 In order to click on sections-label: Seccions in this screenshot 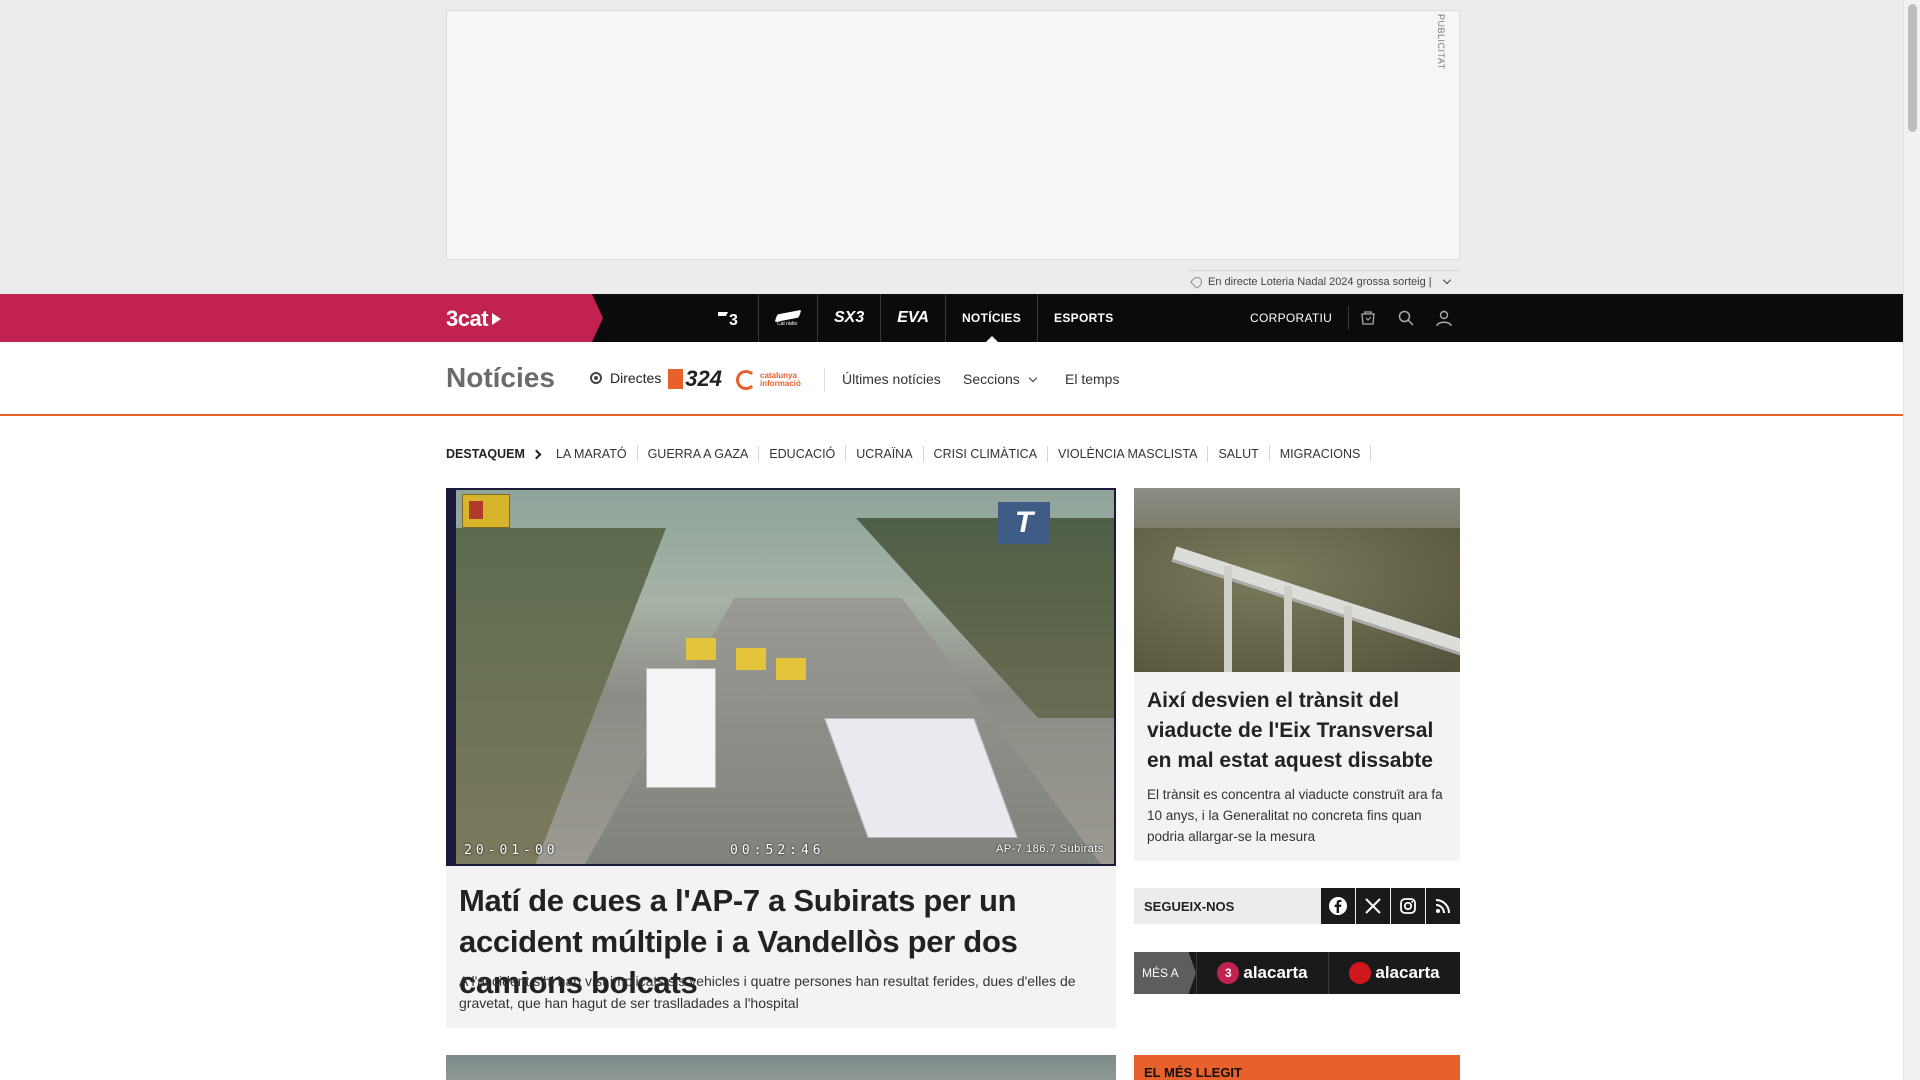, I will do `click(991, 379)`.